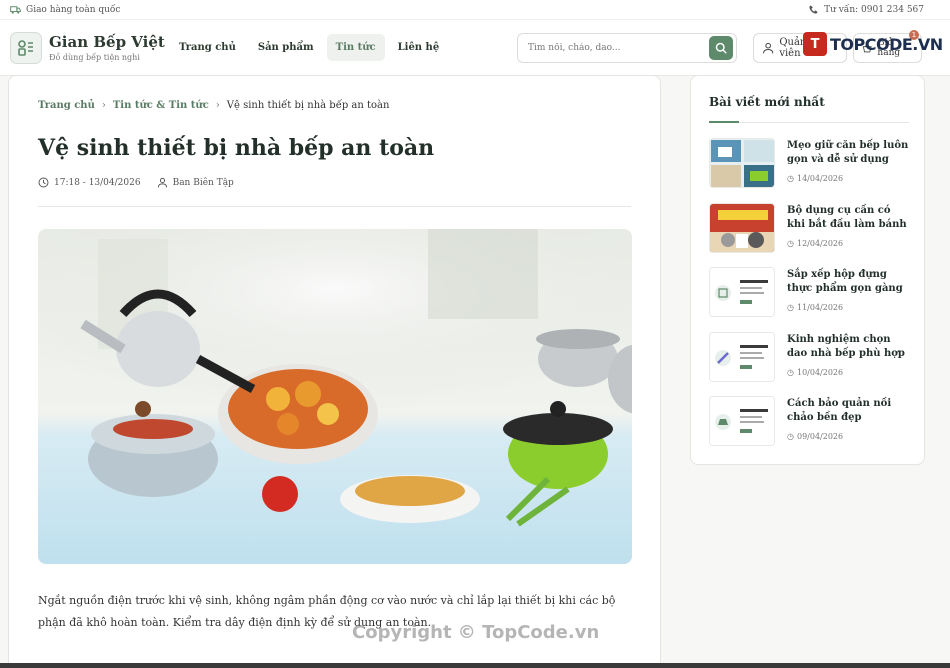 The height and width of the screenshot is (668, 950). I want to click on post-date: ◷ 12/04/2026, so click(815, 243).